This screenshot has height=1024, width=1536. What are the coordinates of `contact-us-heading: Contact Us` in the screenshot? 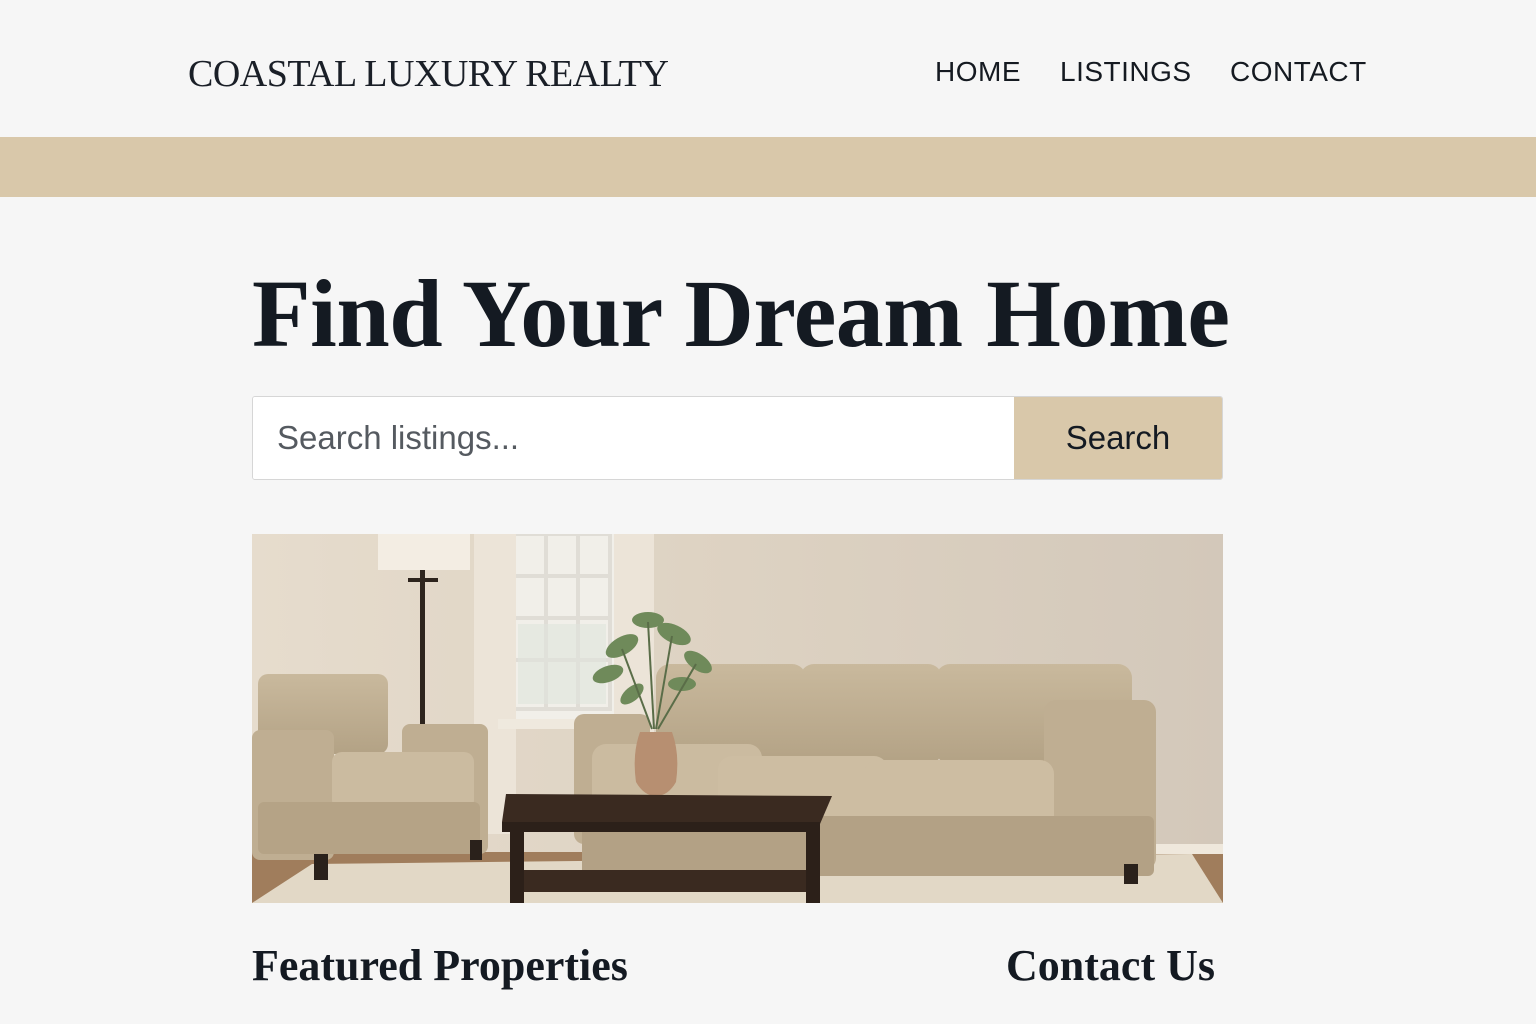 It's located at (1110, 965).